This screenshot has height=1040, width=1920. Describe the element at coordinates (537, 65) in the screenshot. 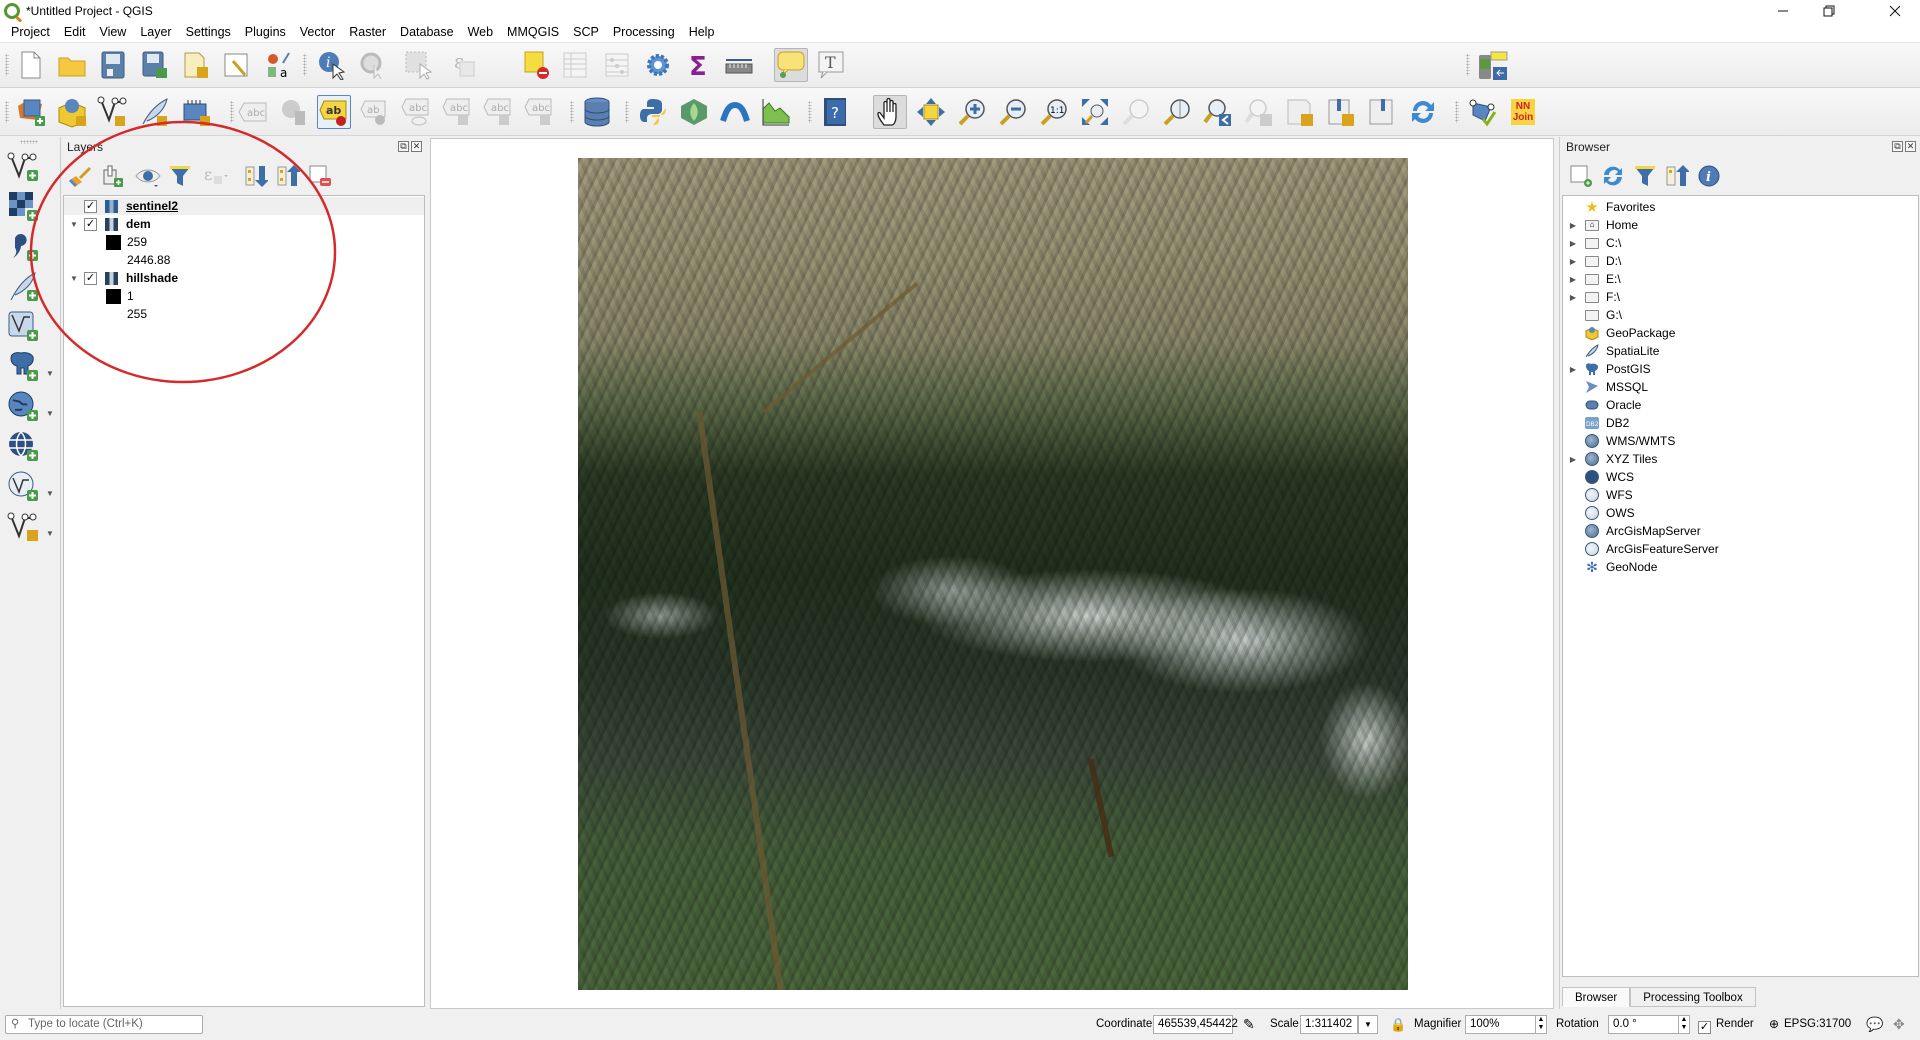

I see `deselect-all-button` at that location.